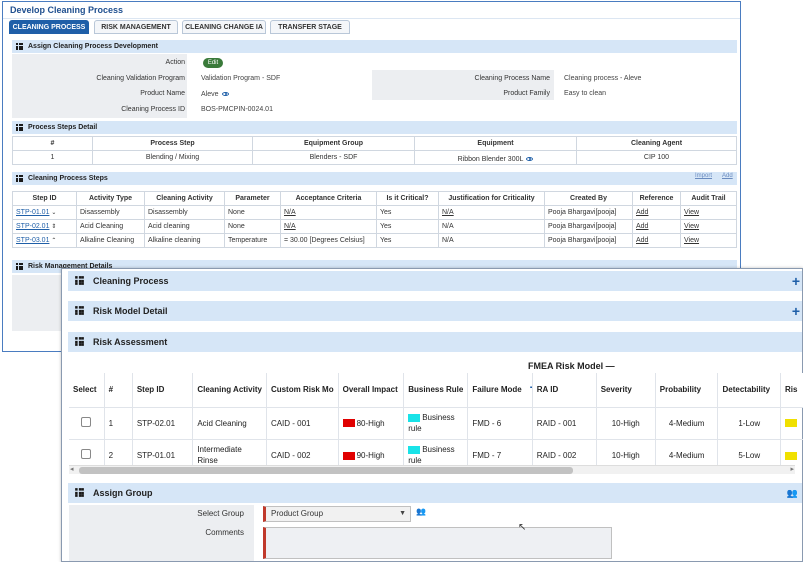  I want to click on scroll-left-icon: ◂, so click(72, 469).